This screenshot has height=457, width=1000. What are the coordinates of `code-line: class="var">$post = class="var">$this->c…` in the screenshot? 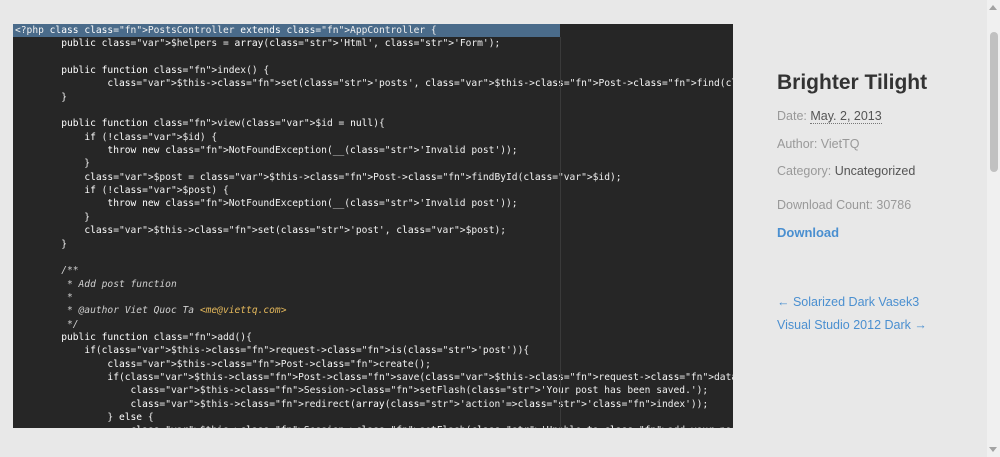 It's located at (353, 177).